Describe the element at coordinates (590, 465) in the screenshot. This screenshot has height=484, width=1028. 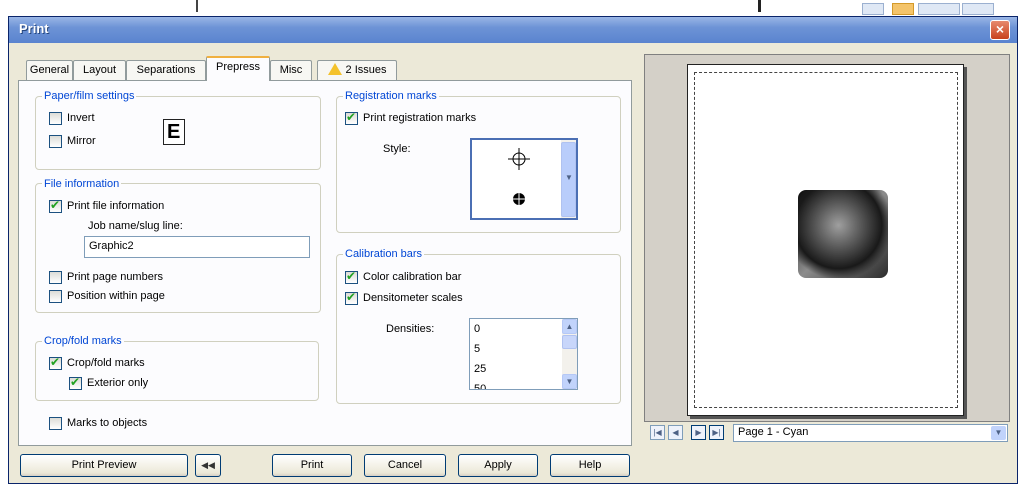
I see `help-button: Help` at that location.